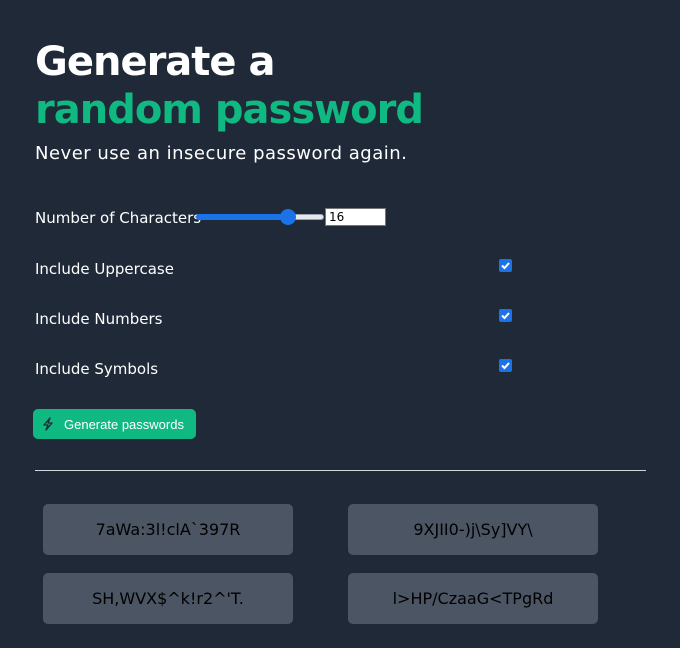 This screenshot has height=648, width=680. Describe the element at coordinates (104, 269) in the screenshot. I see `uppercase-label: Include Uppercase` at that location.